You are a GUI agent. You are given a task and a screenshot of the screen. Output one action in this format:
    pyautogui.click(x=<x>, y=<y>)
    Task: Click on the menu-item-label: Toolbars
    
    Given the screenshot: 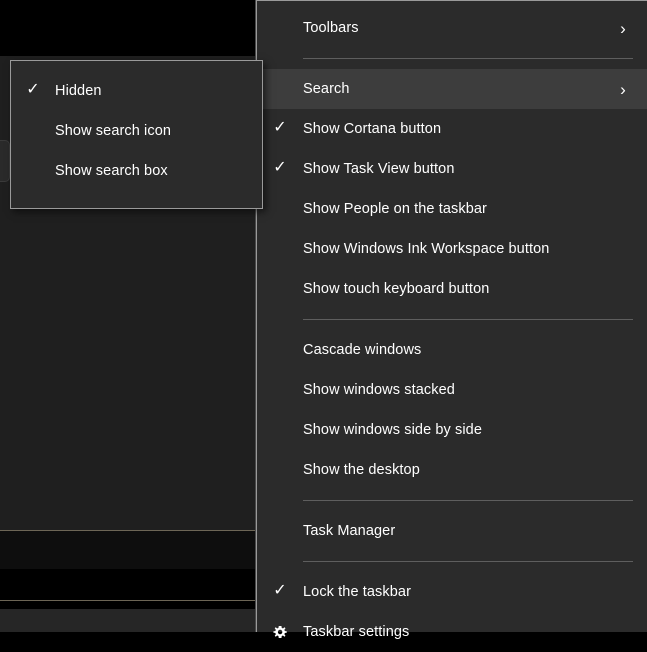 What is the action you would take?
    pyautogui.click(x=331, y=27)
    